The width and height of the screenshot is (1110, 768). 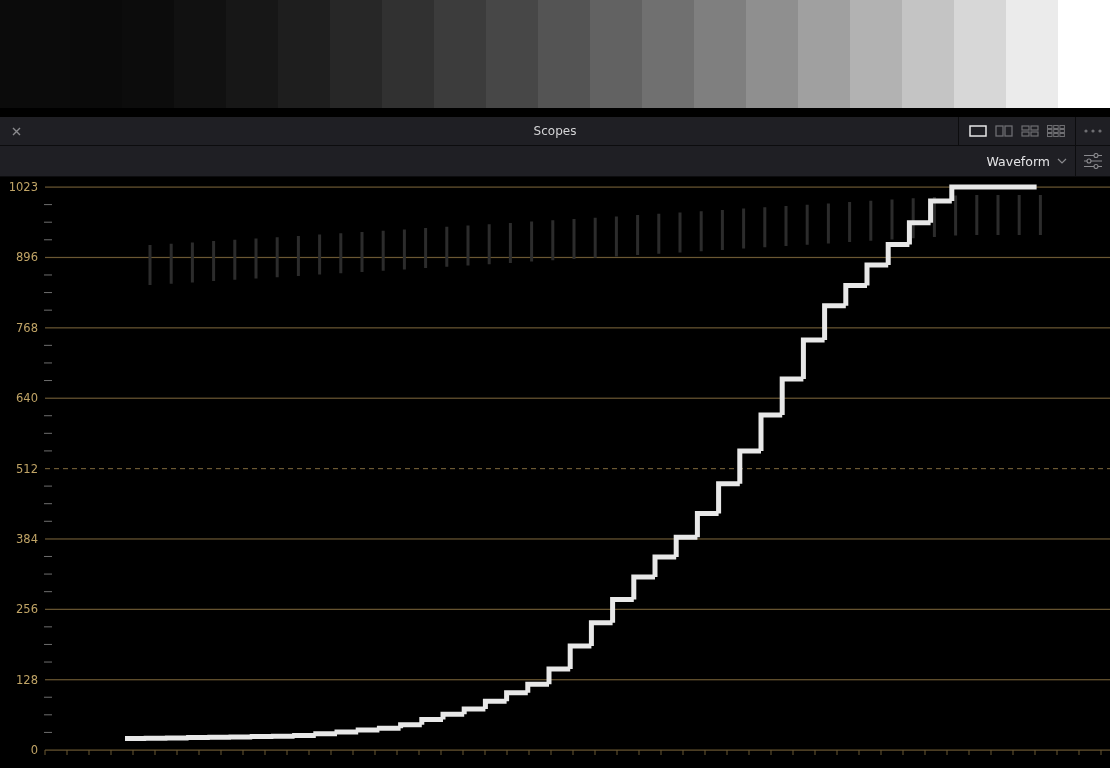 I want to click on settings-icon, so click(x=1093, y=161).